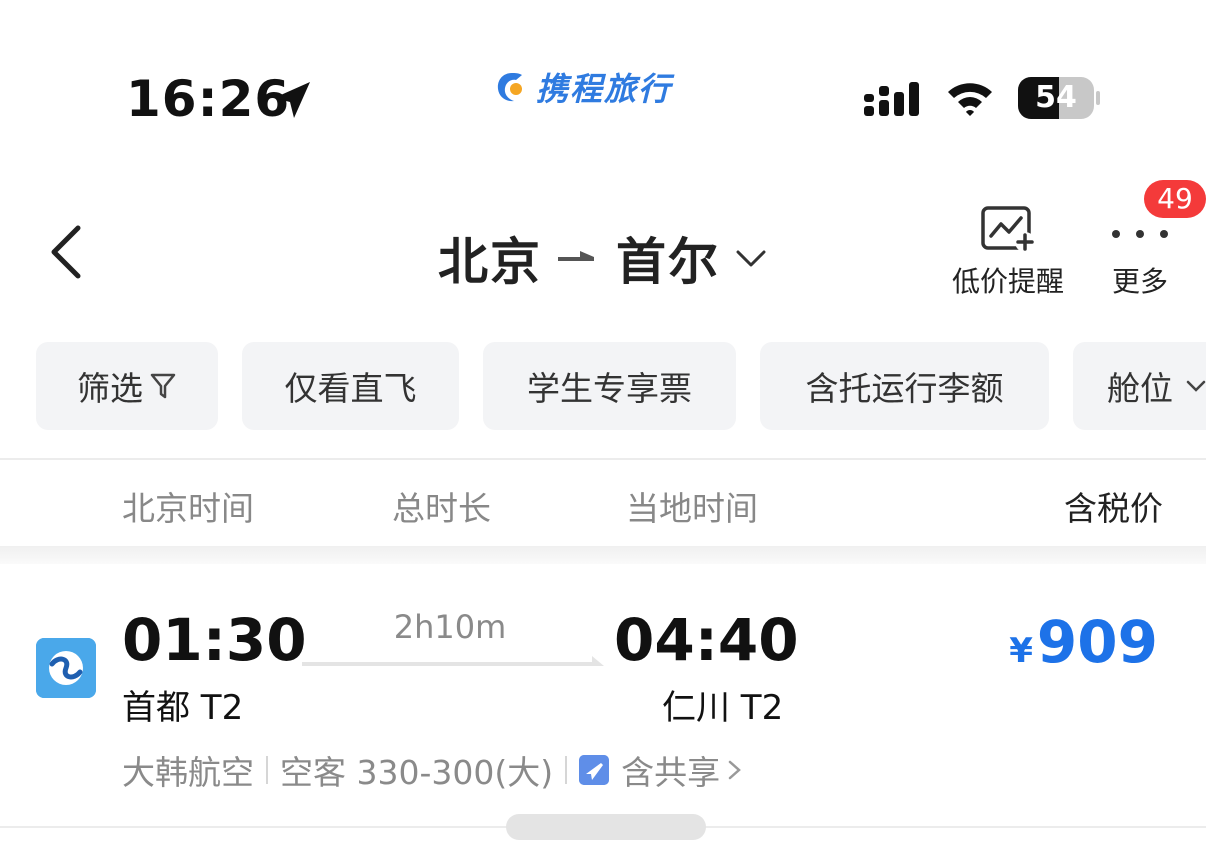  I want to click on column-header-duration: 总时长, so click(441, 506).